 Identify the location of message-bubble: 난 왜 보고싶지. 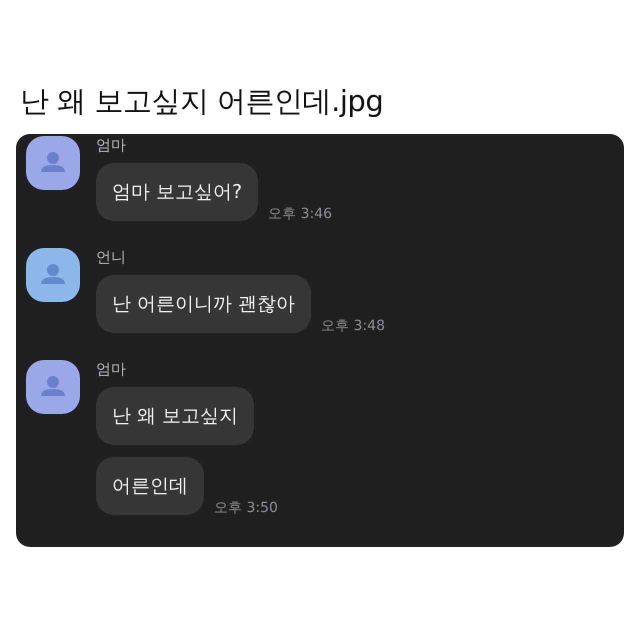
(175, 416).